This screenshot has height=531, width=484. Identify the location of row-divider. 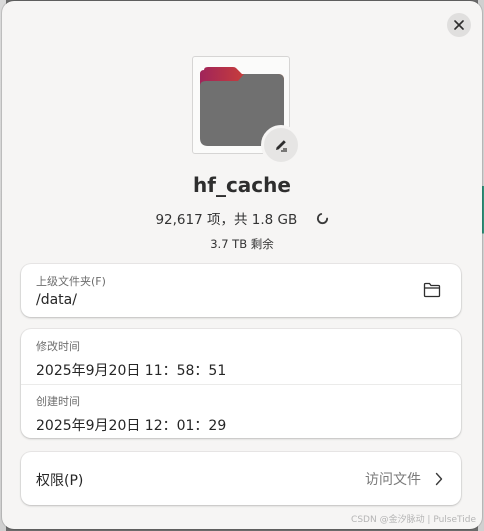
(241, 384).